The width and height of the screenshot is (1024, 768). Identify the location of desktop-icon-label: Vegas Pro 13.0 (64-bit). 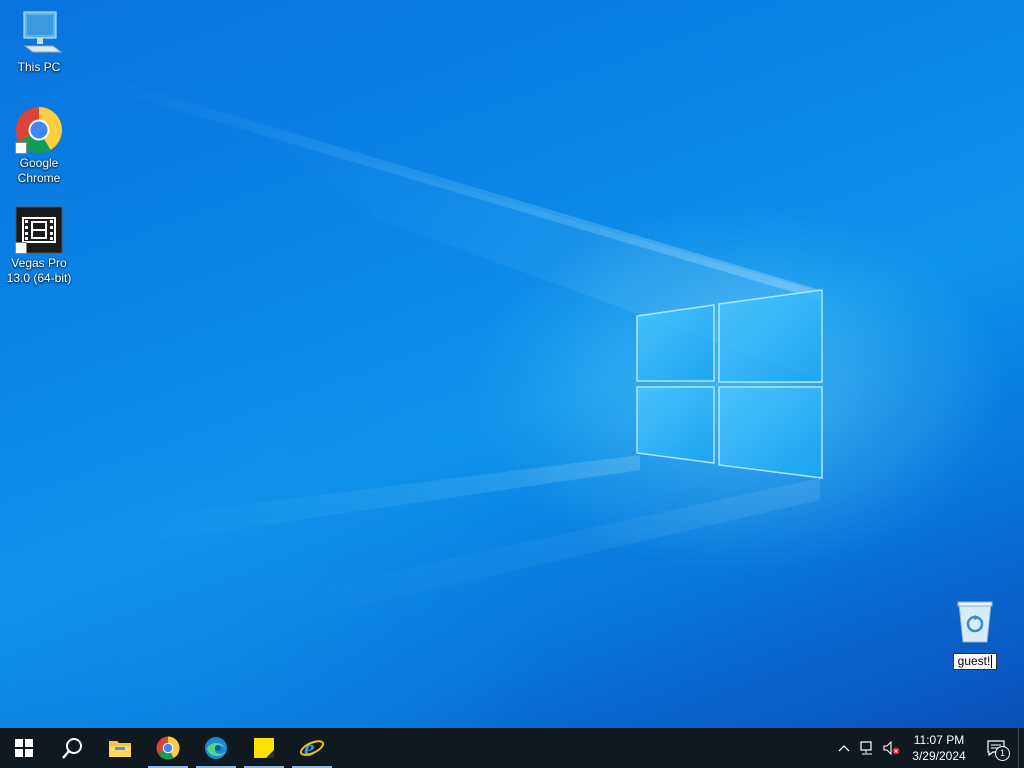
(39, 270).